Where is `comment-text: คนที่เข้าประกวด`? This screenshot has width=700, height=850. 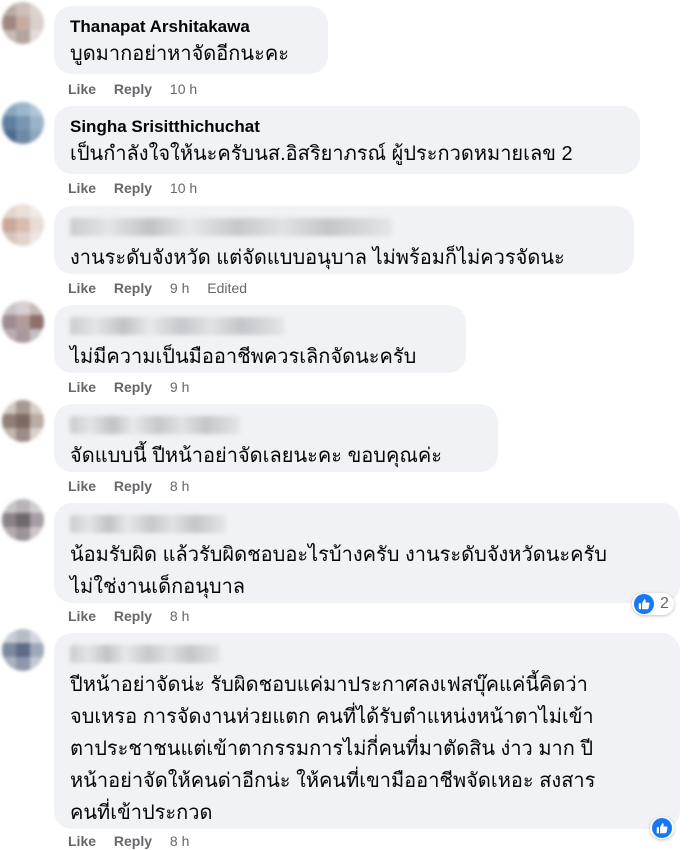
comment-text: คนที่เข้าประกวด is located at coordinates (141, 813).